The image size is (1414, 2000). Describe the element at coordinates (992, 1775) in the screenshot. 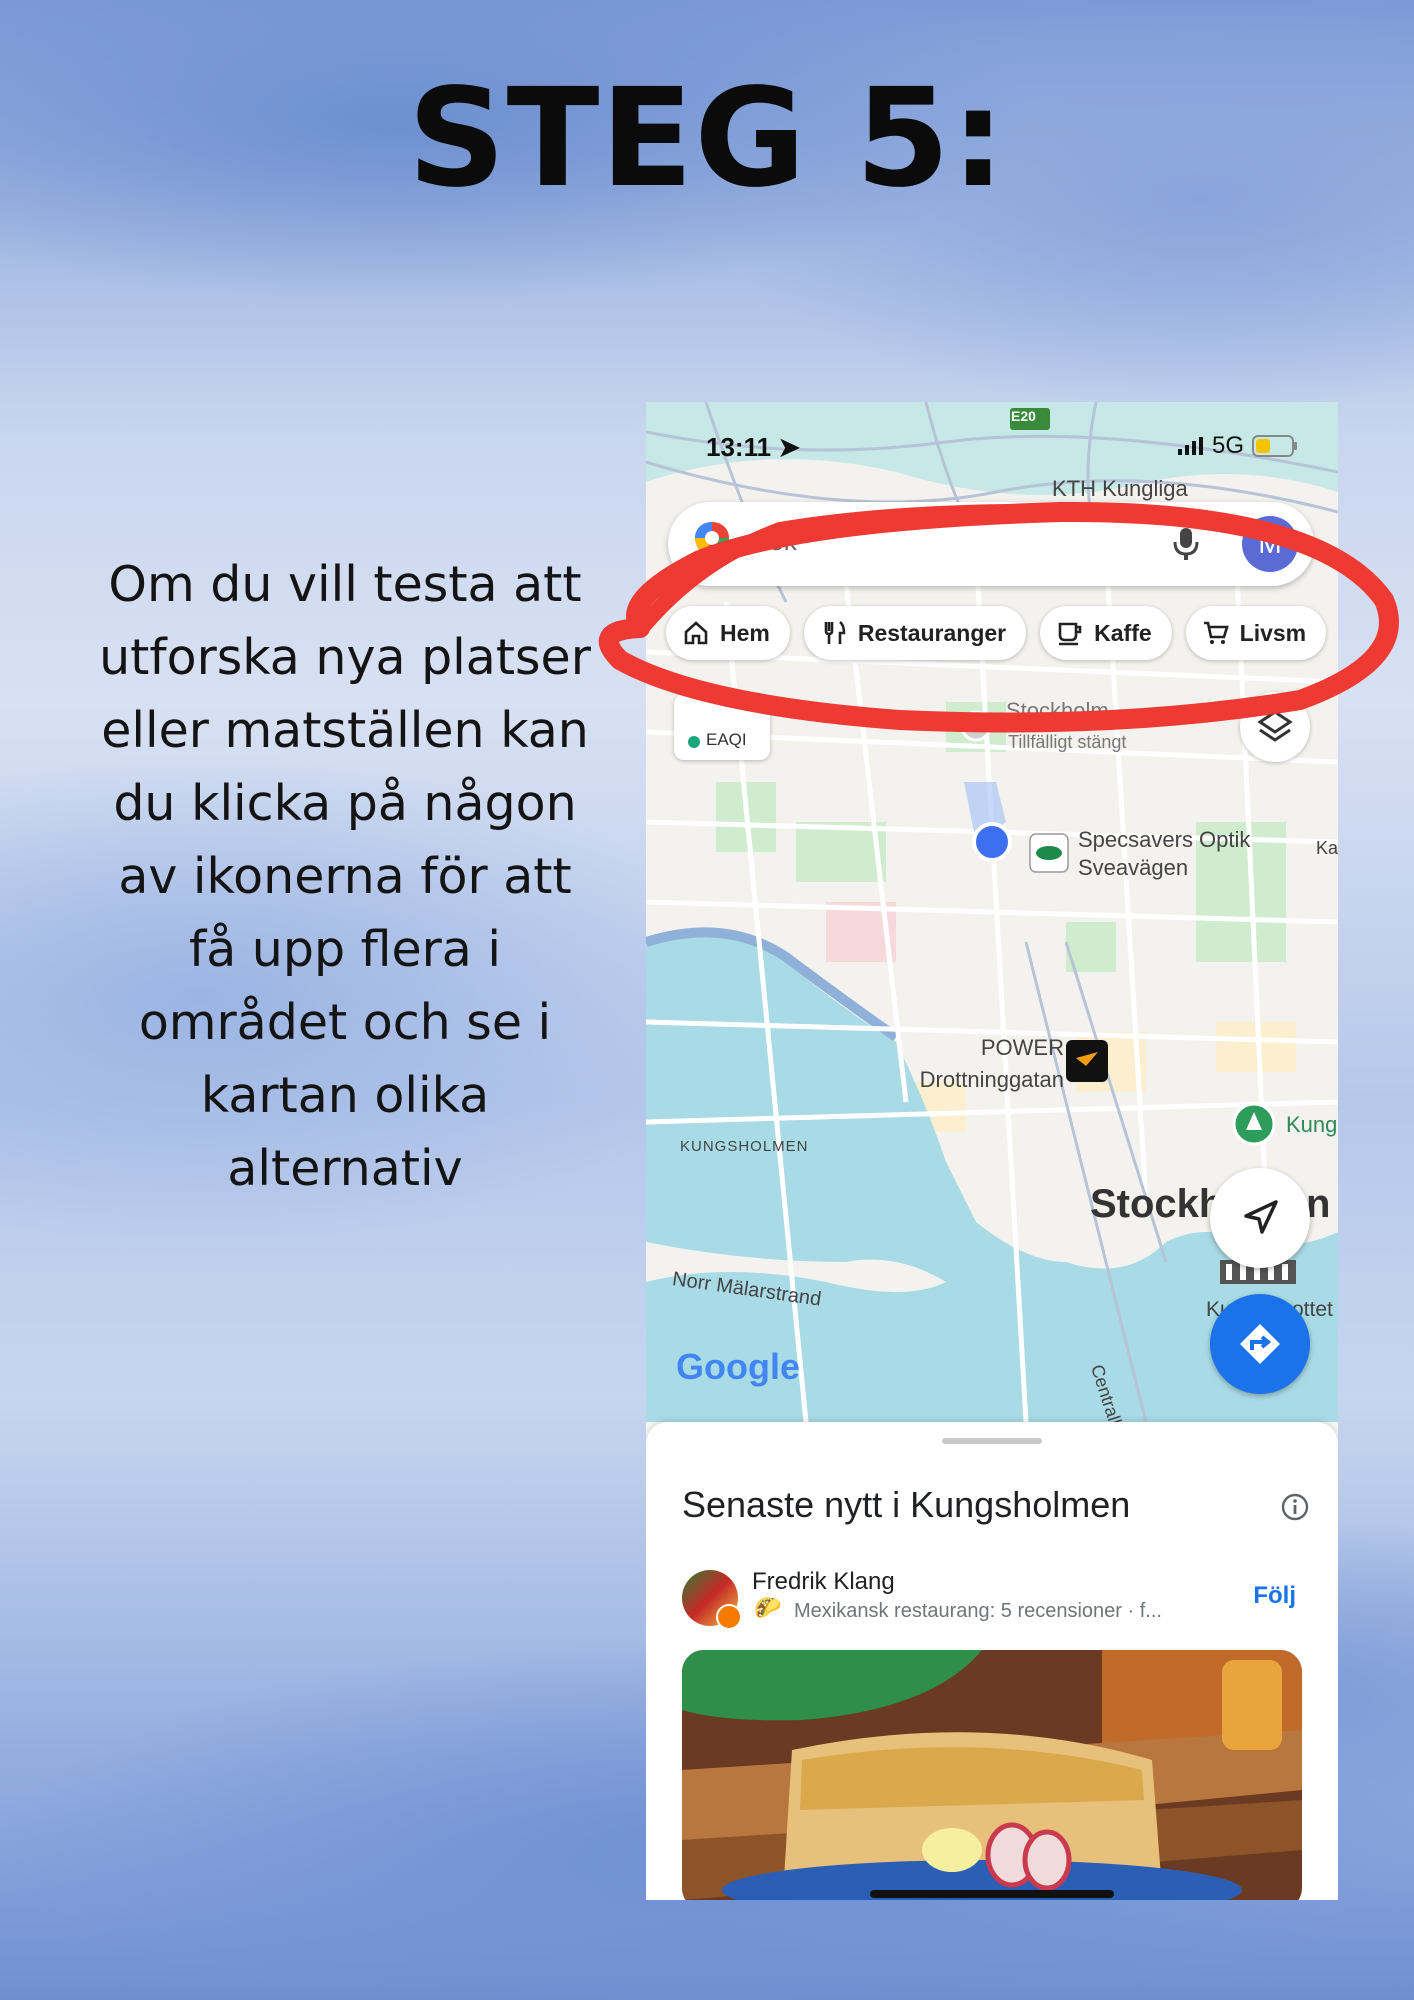

I see `post-photo` at that location.